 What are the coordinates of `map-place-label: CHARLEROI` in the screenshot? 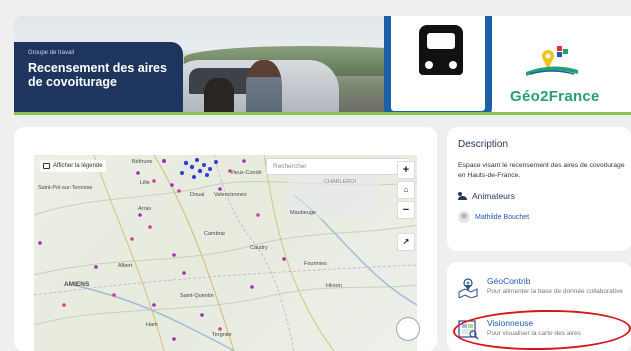 It's located at (340, 182).